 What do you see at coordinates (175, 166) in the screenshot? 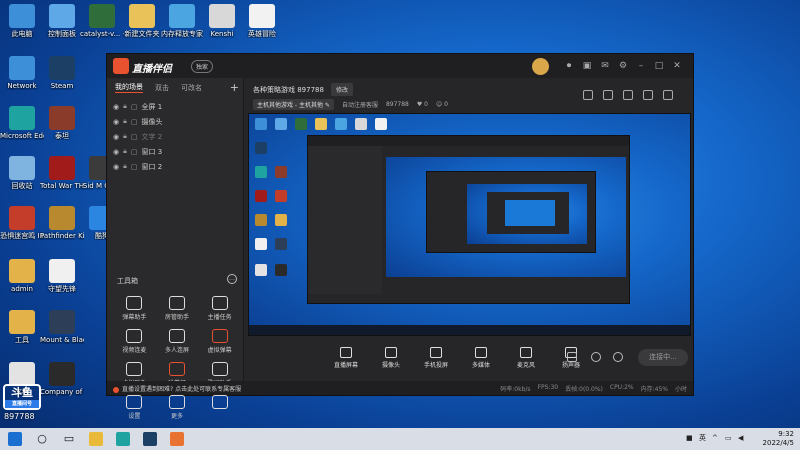
I see `scene-item: ◉ 🔒︎ ▢ 窗口 2` at bounding box center [175, 166].